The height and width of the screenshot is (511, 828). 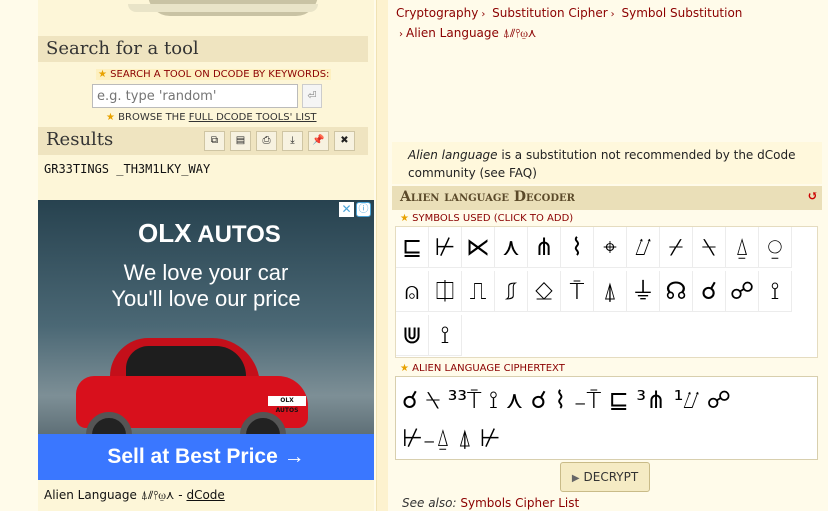 What do you see at coordinates (566, 400) in the screenshot?
I see `ciphertext-line: ☌ ⍀ ³³⍑ ⟟ ⋏ ☌ ⌇ ₋⍑ ⊑ ³⋔ ¹⌰ ☍` at bounding box center [566, 400].